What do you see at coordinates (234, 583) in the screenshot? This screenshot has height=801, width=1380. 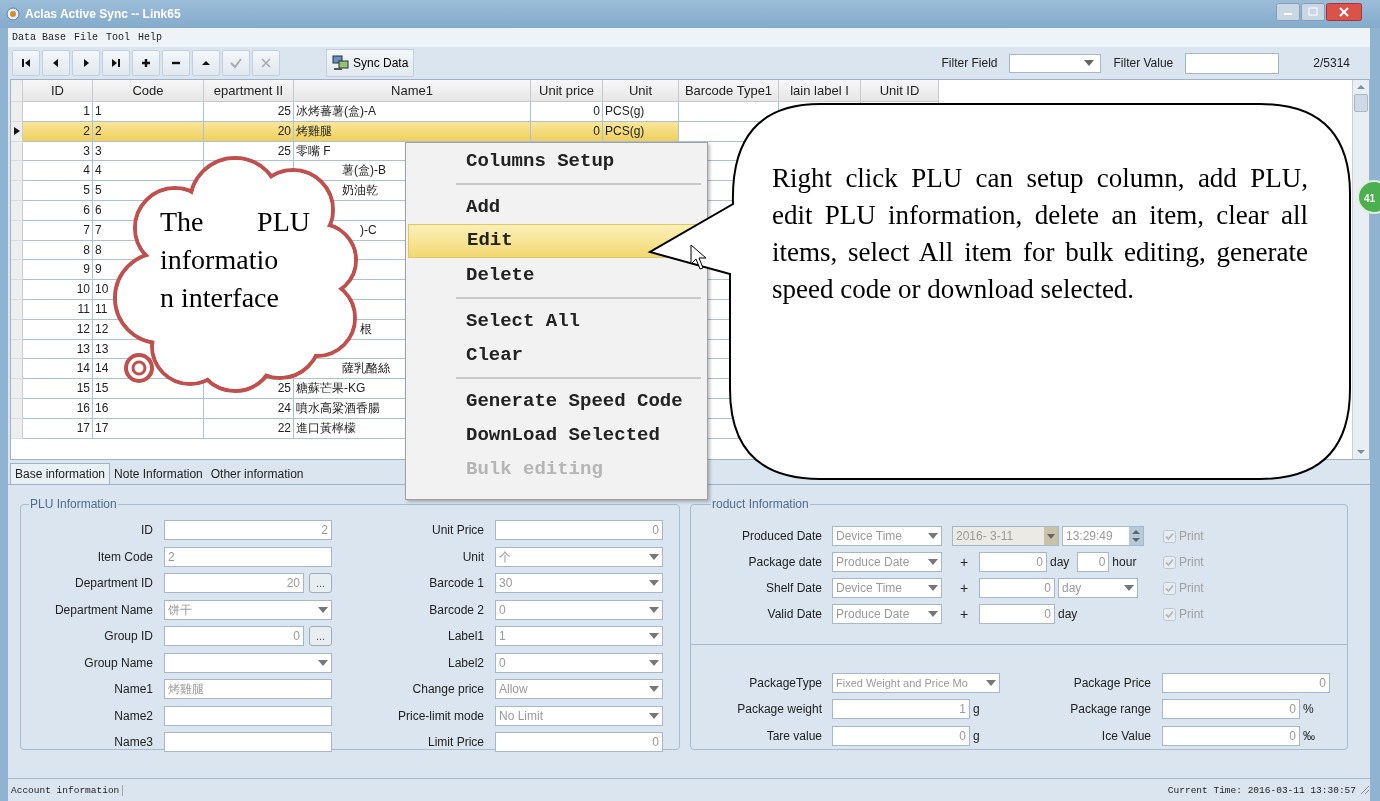 I see `input-field: 20` at bounding box center [234, 583].